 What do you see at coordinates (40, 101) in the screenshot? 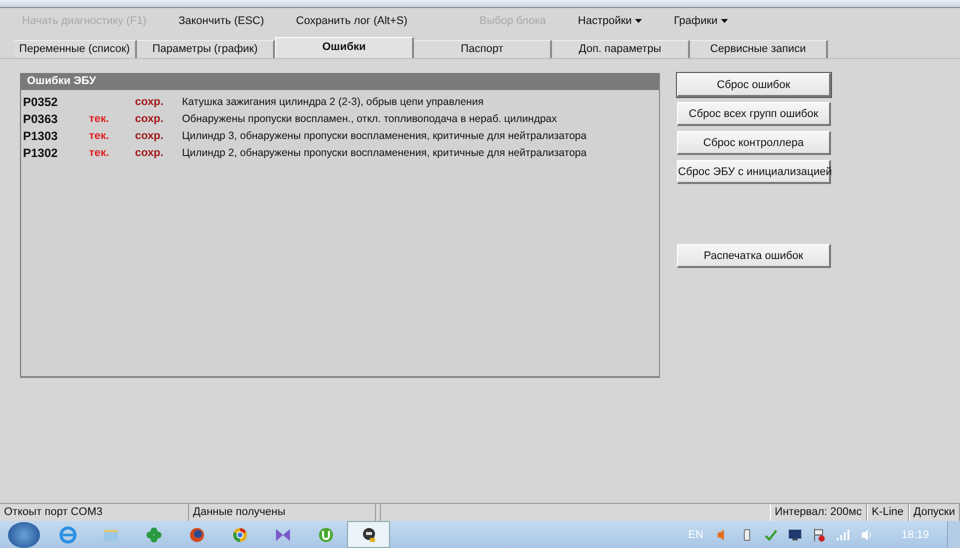
I see `error-code: P0352` at bounding box center [40, 101].